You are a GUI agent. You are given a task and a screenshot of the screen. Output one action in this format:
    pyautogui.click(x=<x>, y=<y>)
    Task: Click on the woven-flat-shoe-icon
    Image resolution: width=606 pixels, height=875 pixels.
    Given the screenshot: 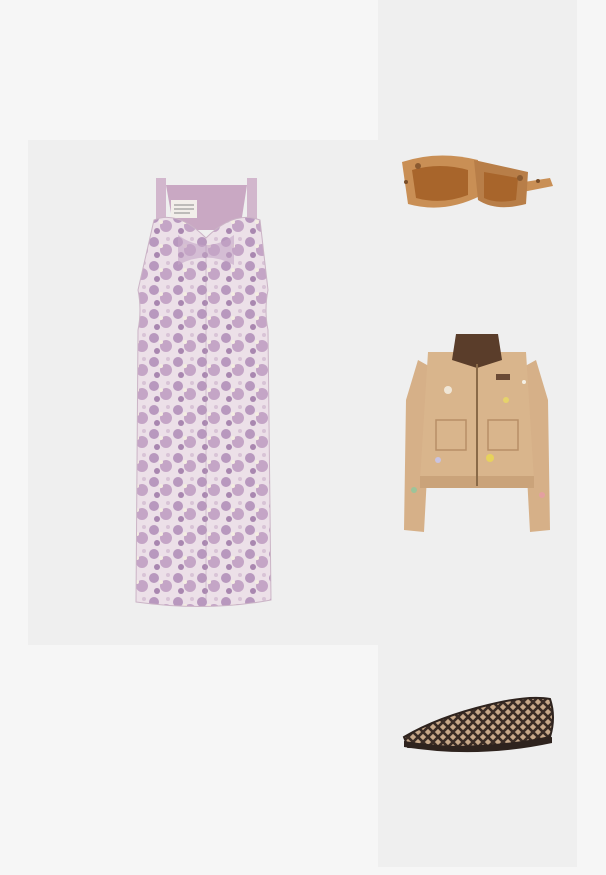 What is the action you would take?
    pyautogui.click(x=478, y=724)
    